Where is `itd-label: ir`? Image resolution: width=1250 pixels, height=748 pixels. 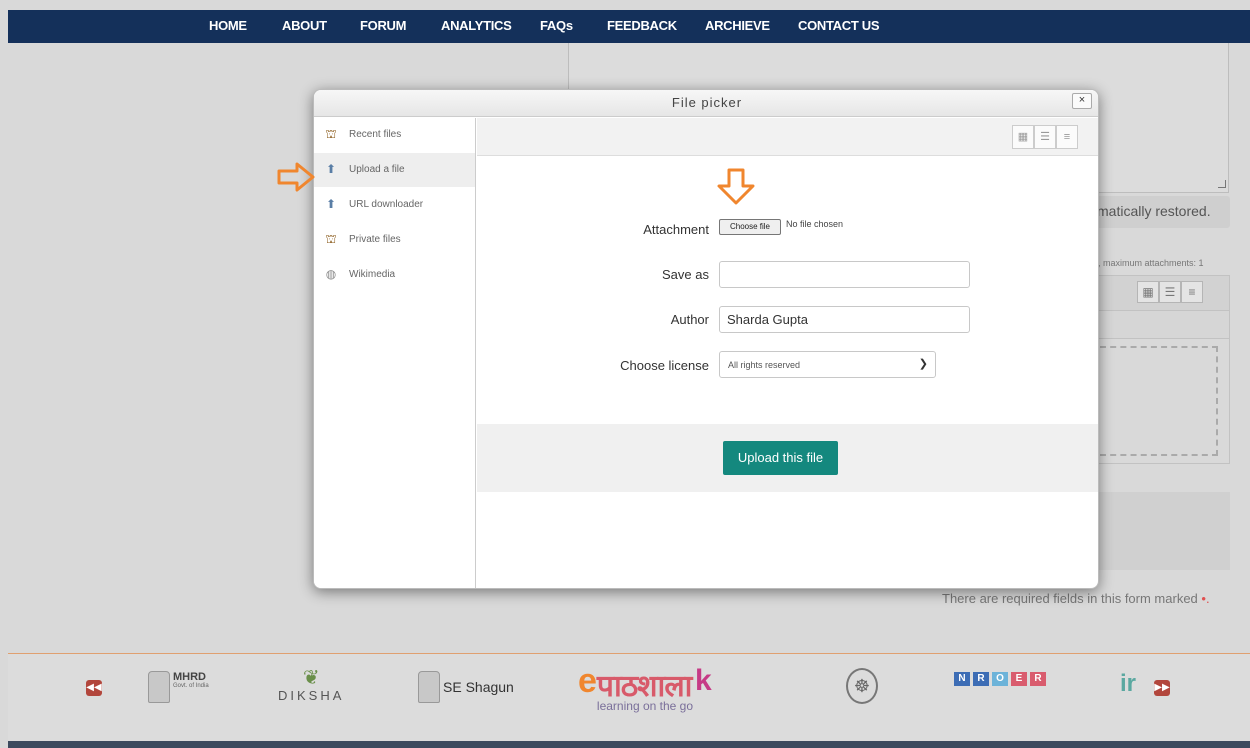
itd-label: ir is located at coordinates (1128, 683).